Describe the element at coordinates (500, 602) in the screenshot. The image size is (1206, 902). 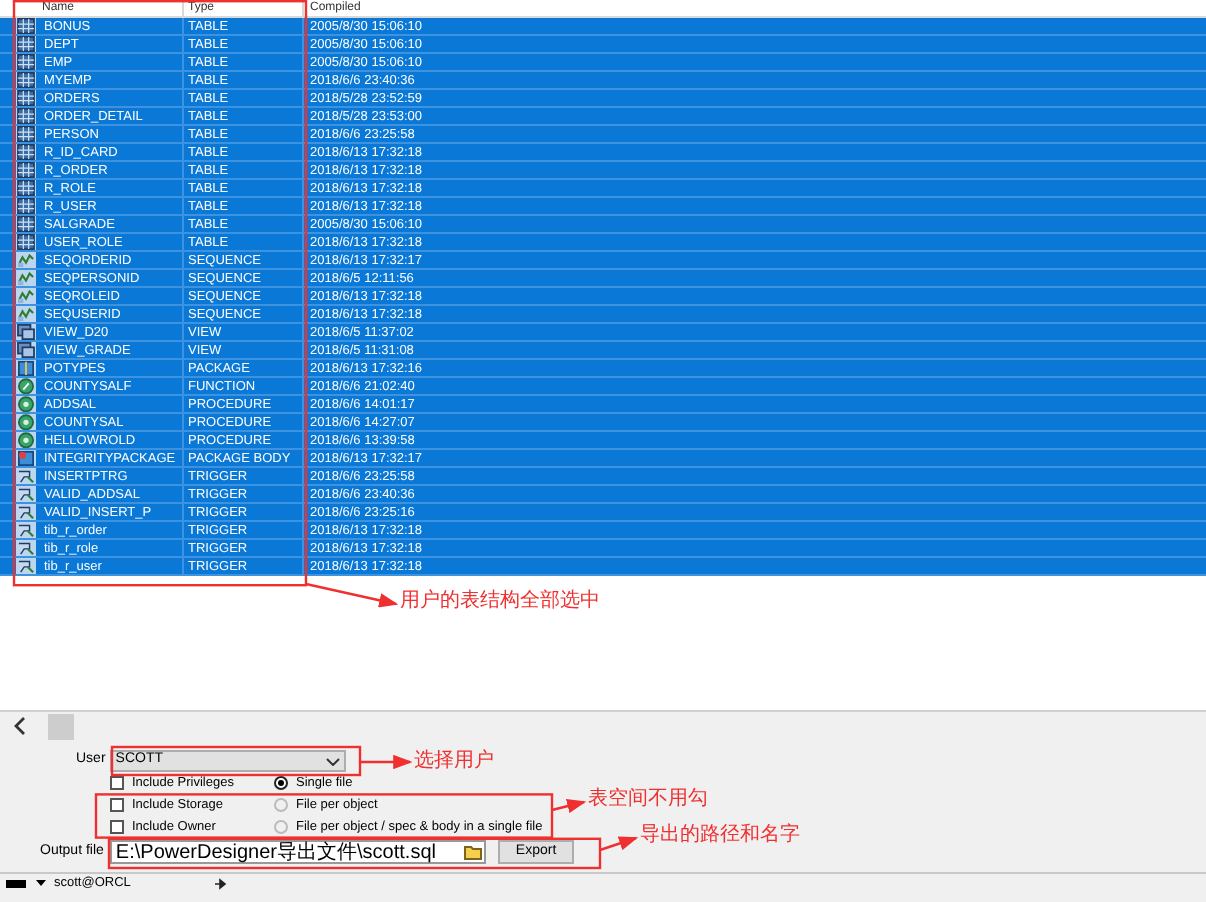
I see `annotation-label: 用户的表结构全部选中` at that location.